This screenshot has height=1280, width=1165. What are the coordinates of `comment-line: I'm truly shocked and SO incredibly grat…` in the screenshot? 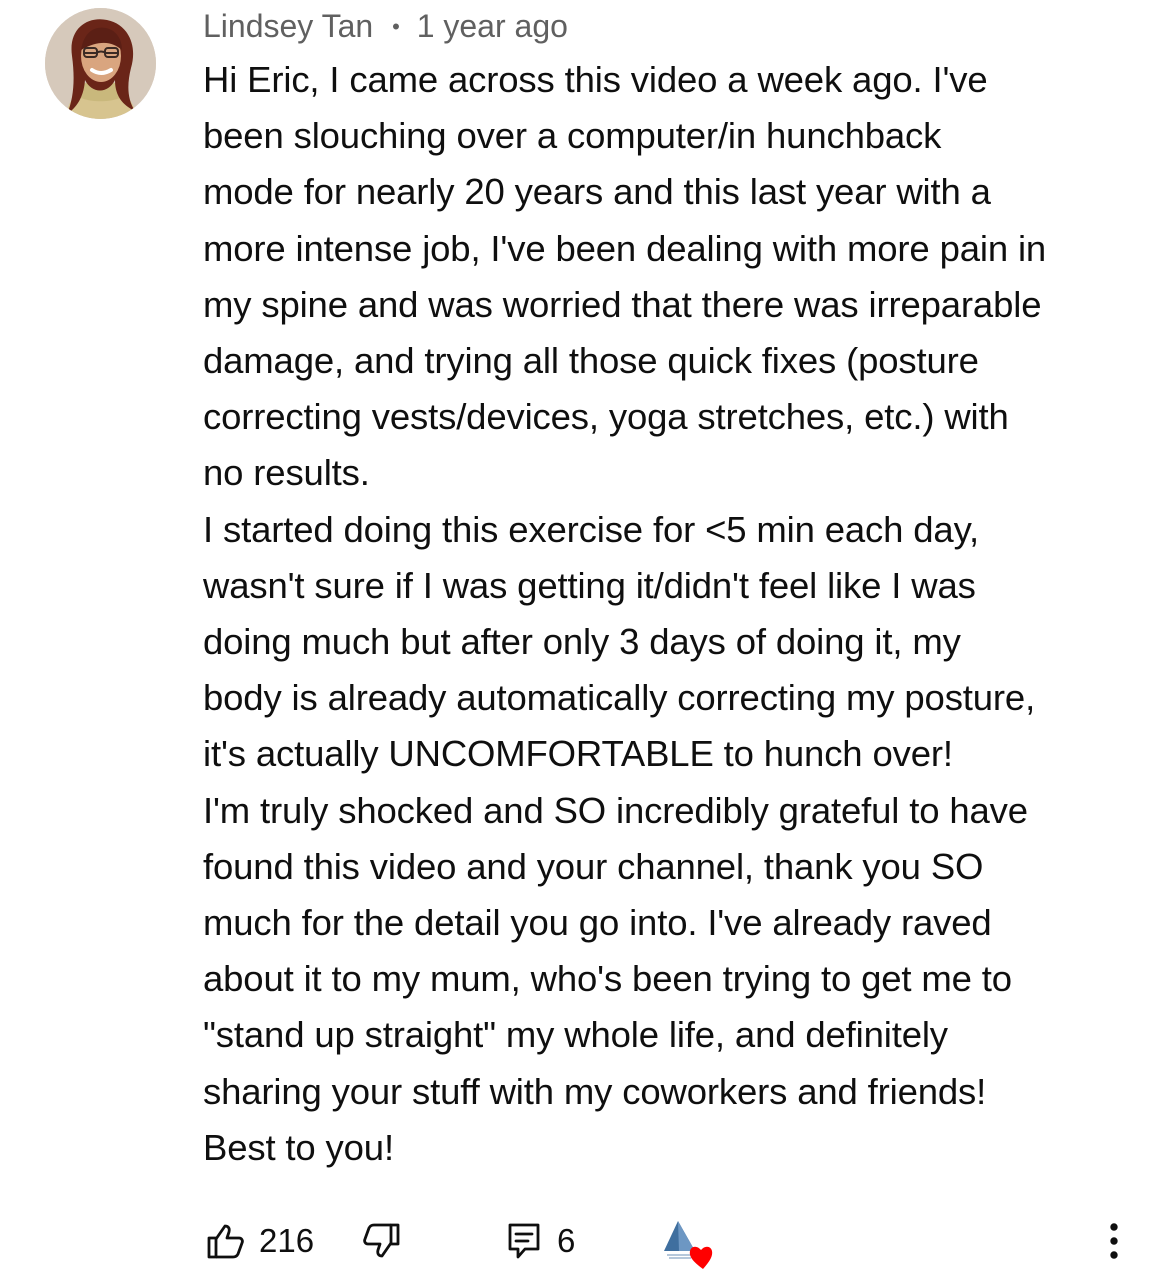 It's located at (615, 810).